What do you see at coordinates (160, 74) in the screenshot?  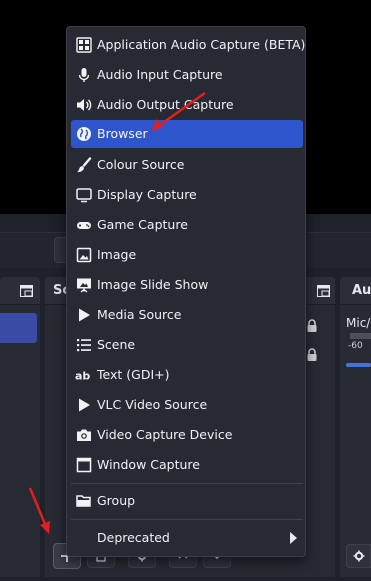 I see `menu-item-label: Audio Input Capture` at bounding box center [160, 74].